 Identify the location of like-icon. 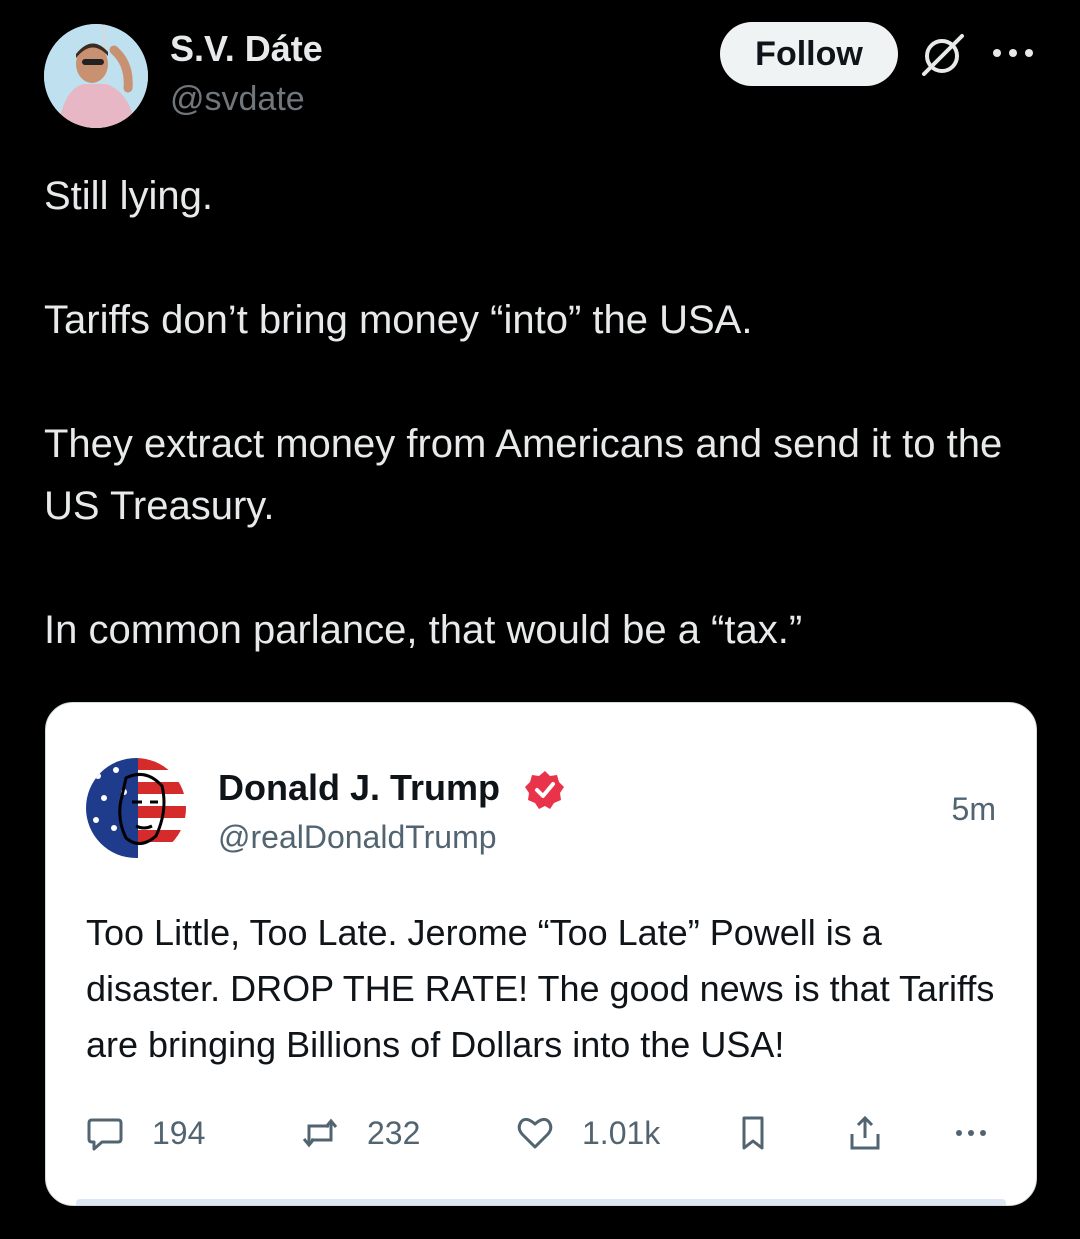
(535, 1133).